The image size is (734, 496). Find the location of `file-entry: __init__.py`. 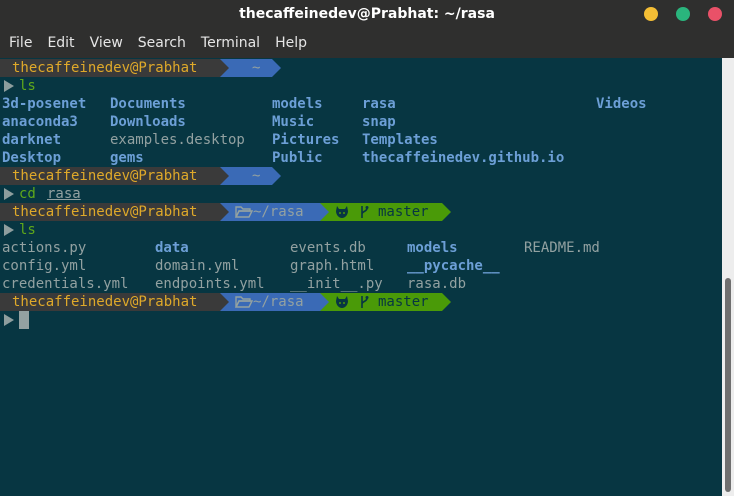

file-entry: __init__.py is located at coordinates (336, 284).